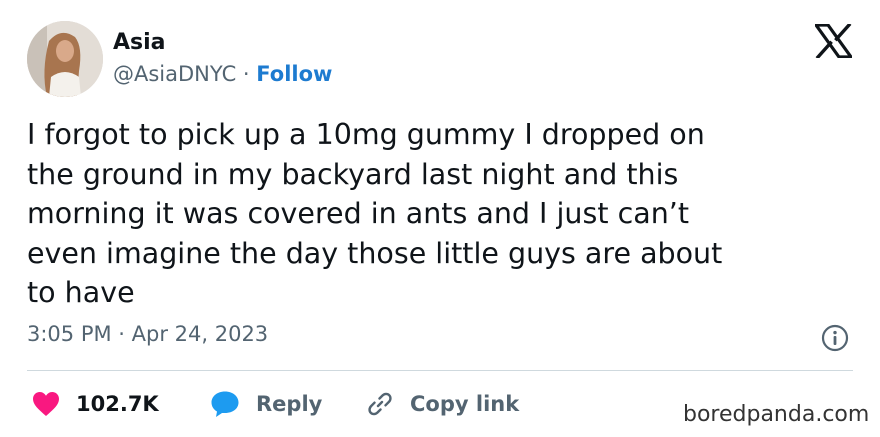 The image size is (880, 437). Describe the element at coordinates (465, 404) in the screenshot. I see `copy-link-label: Copy link` at that location.